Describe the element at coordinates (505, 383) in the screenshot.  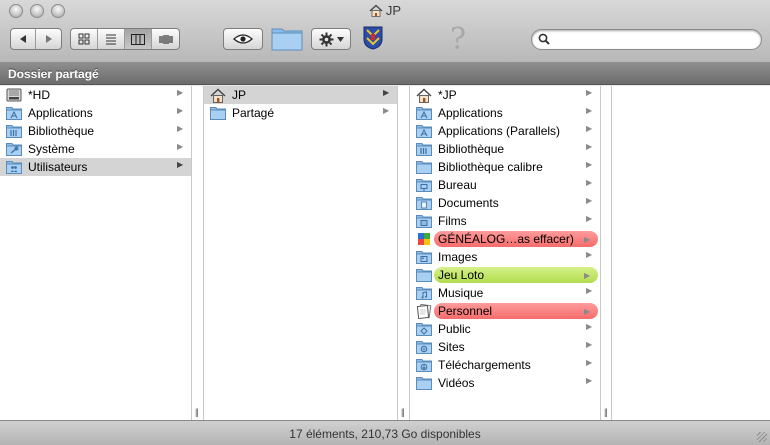
I see `list-item: Vidéos ▶` at that location.